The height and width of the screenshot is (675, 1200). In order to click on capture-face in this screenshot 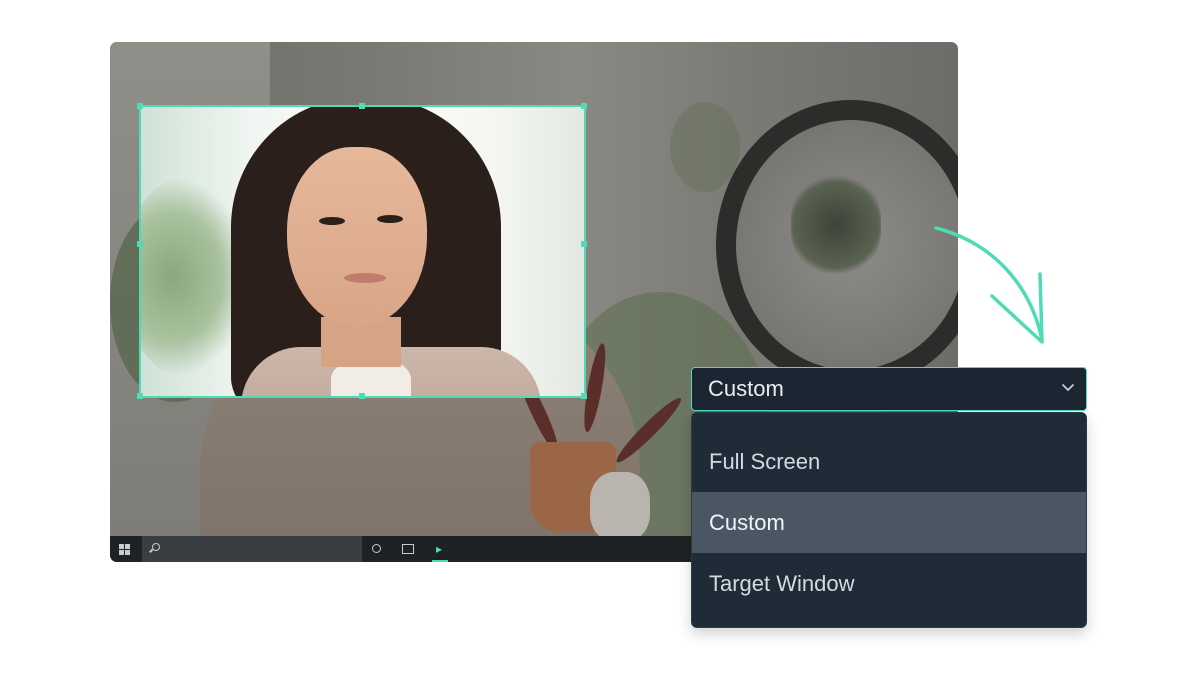, I will do `click(357, 237)`.